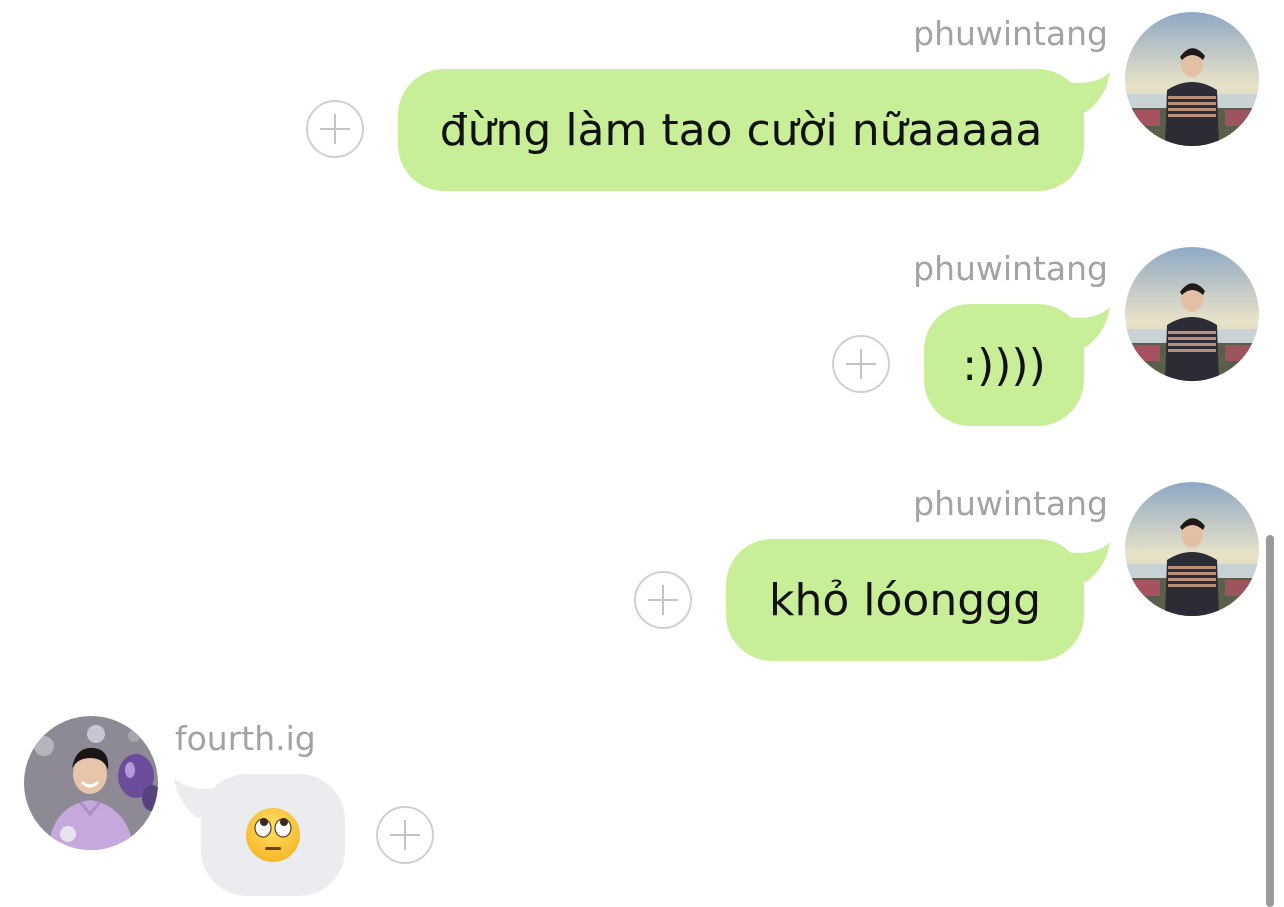 The width and height of the screenshot is (1284, 907). What do you see at coordinates (245, 738) in the screenshot?
I see `sender-name: fourth.ig` at bounding box center [245, 738].